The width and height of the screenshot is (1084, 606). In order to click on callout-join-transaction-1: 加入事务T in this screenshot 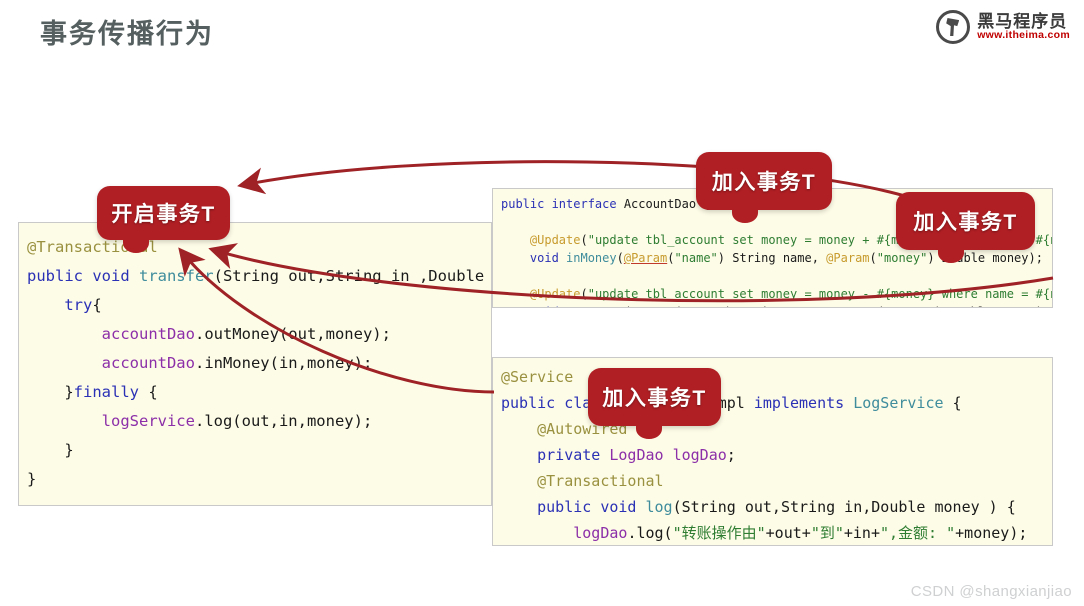, I will do `click(764, 187)`.